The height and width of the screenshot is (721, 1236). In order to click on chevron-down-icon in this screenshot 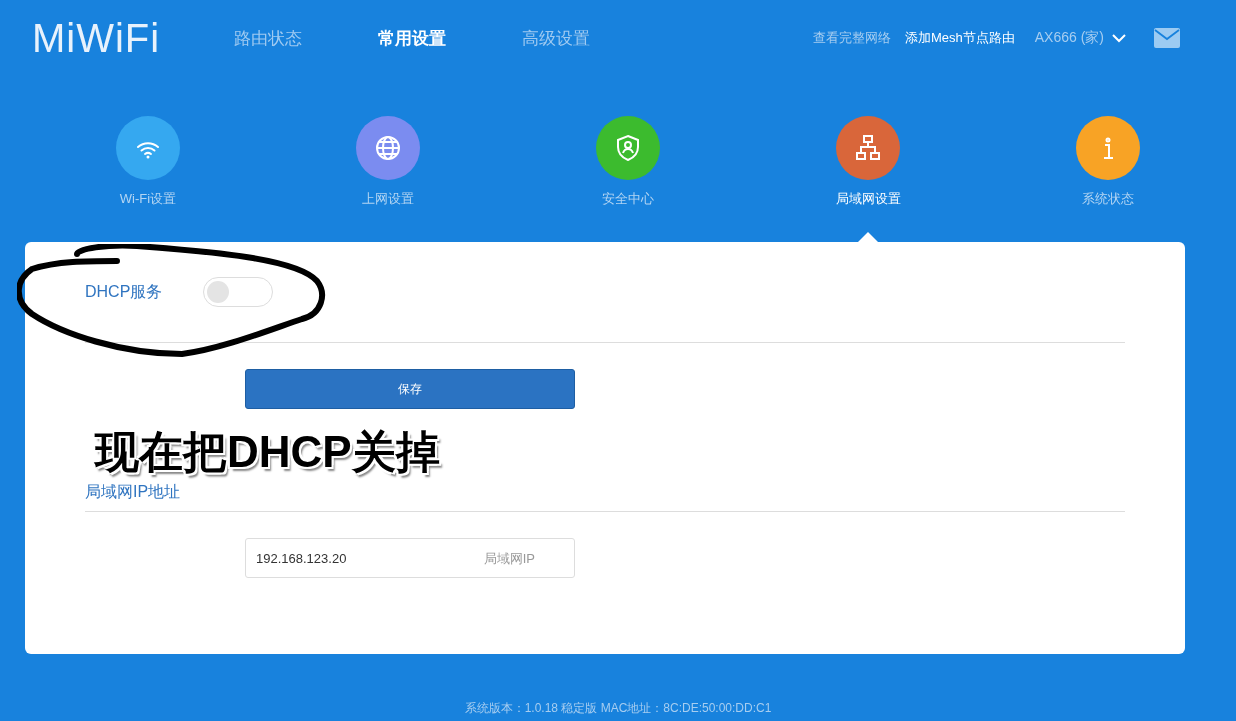, I will do `click(1119, 38)`.